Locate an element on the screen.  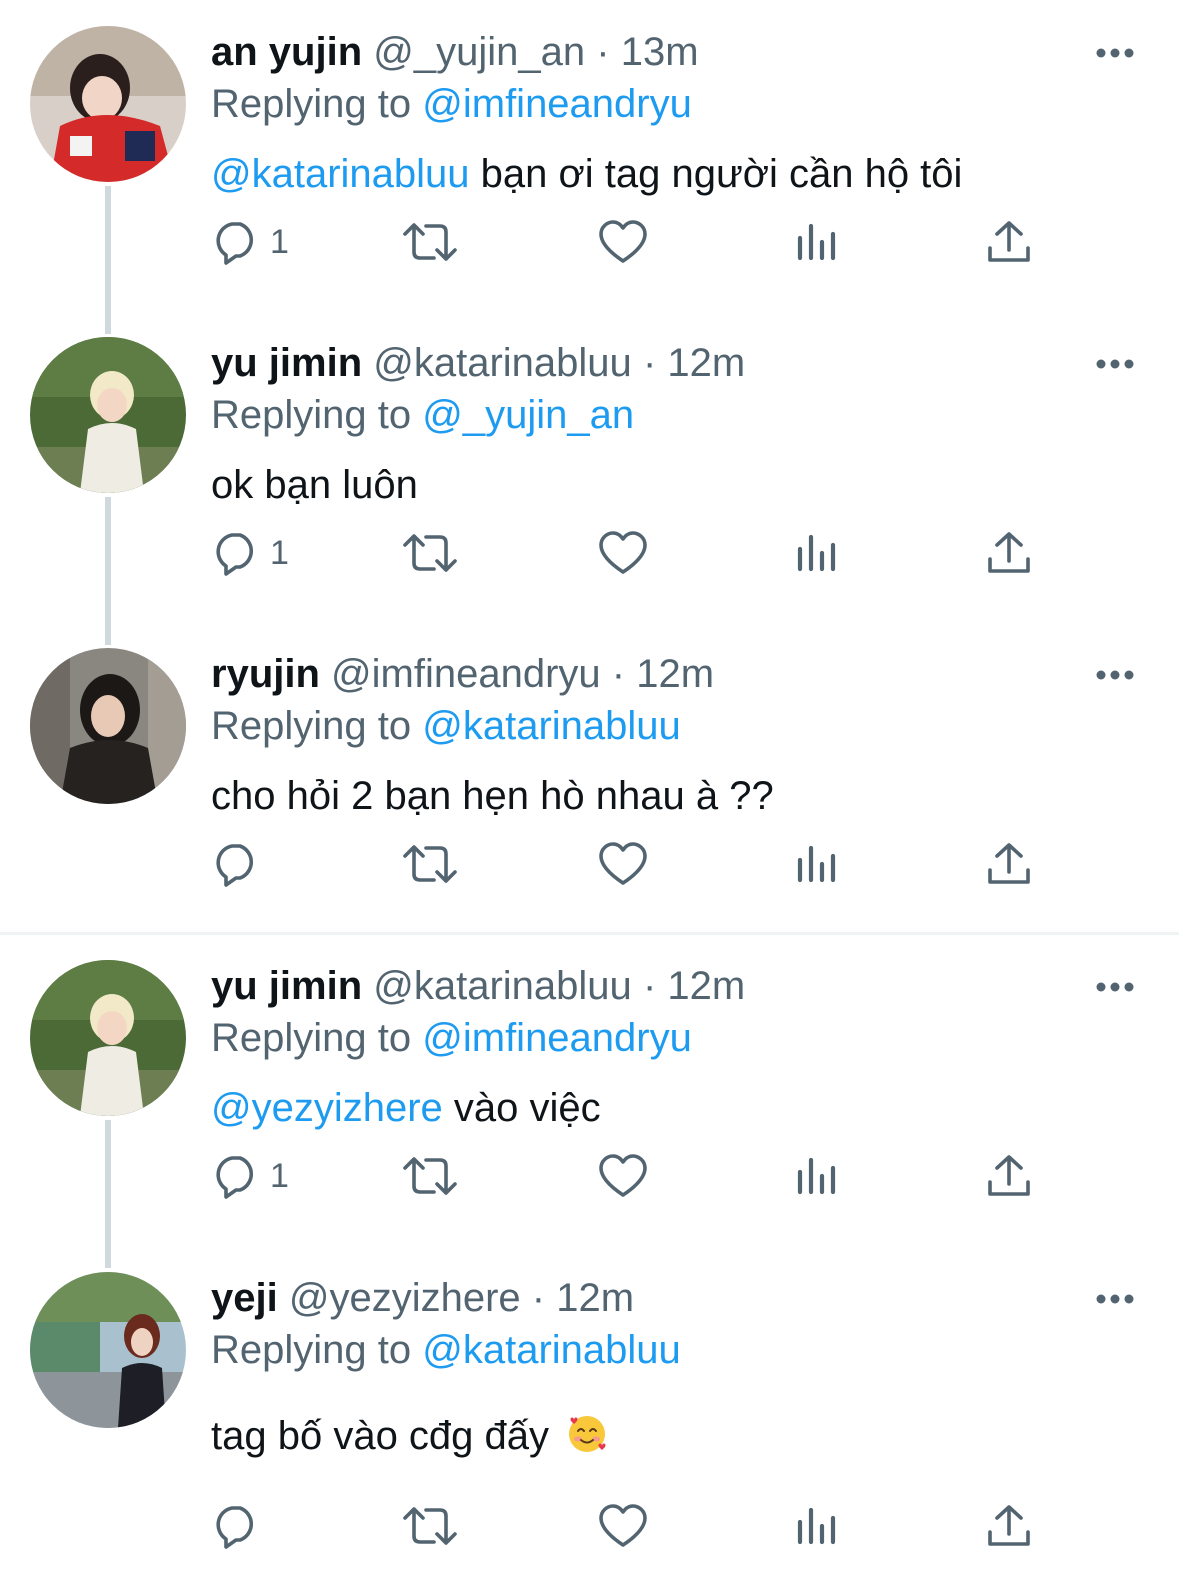
tweet-text: @yezyizhere vào việc is located at coordinates (406, 1108).